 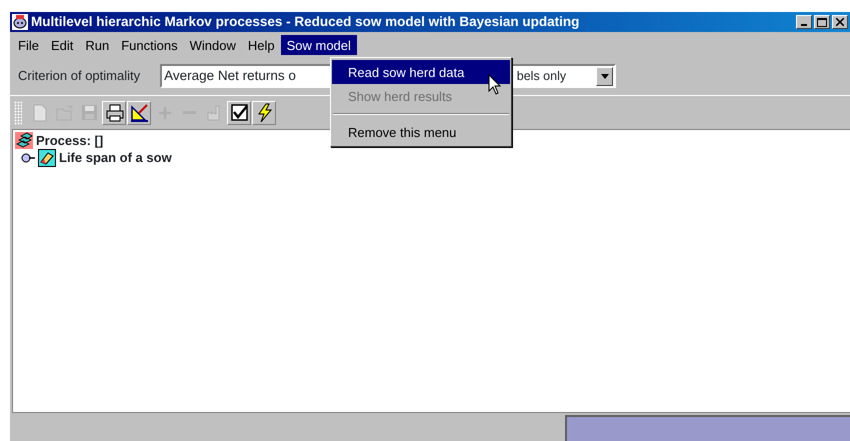 I want to click on menu-item: Sow model, so click(x=318, y=45).